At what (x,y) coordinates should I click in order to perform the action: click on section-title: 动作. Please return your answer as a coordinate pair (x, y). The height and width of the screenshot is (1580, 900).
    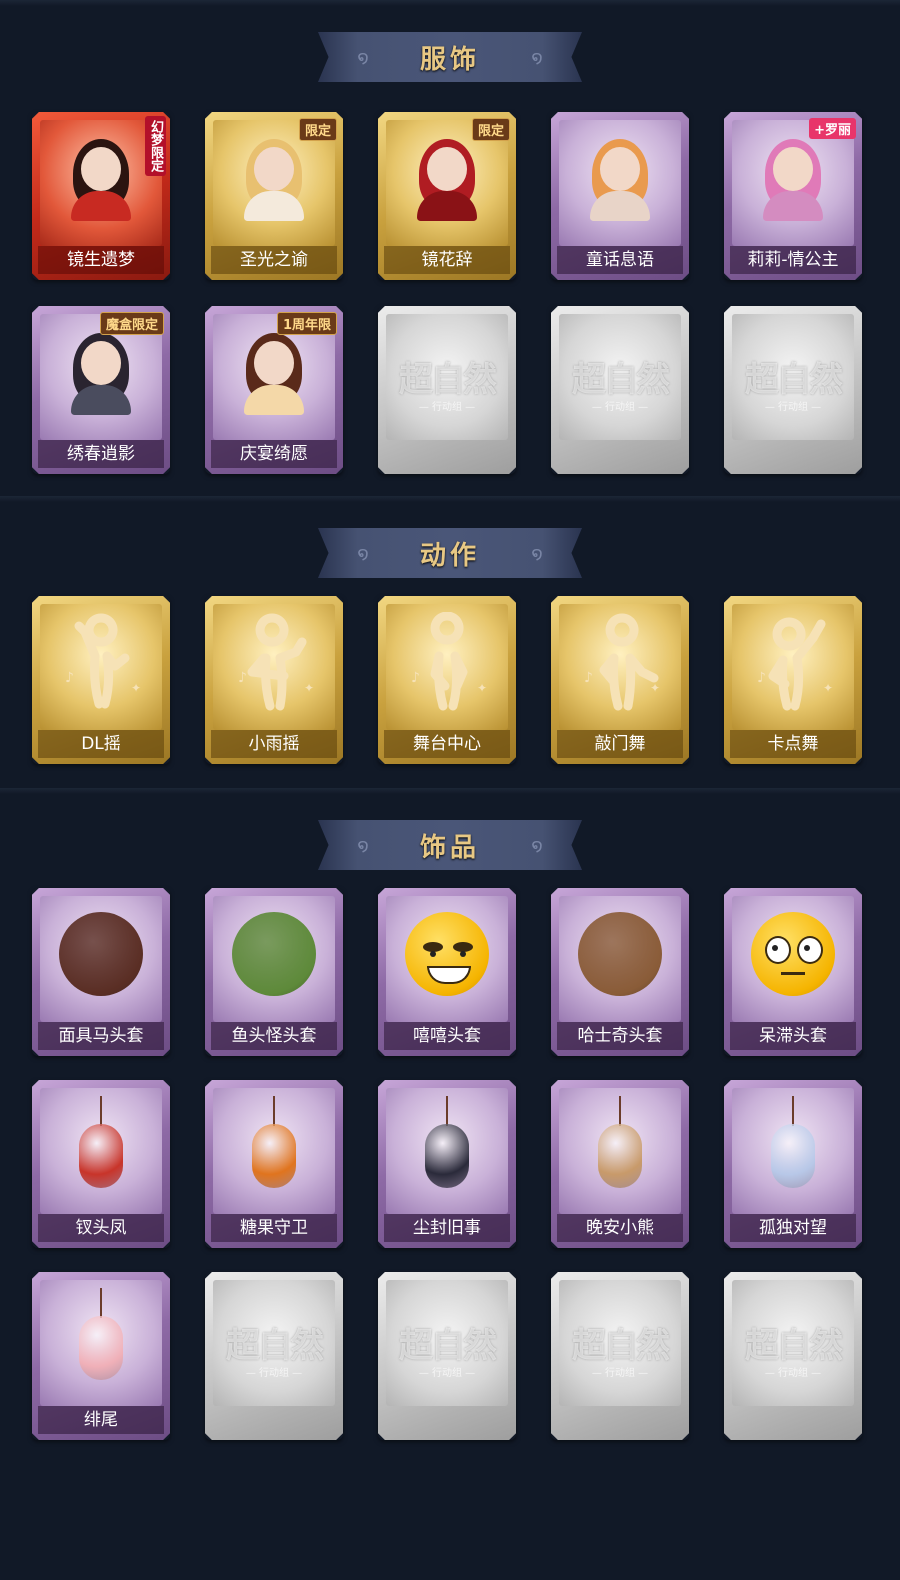
    Looking at the image, I should click on (449, 555).